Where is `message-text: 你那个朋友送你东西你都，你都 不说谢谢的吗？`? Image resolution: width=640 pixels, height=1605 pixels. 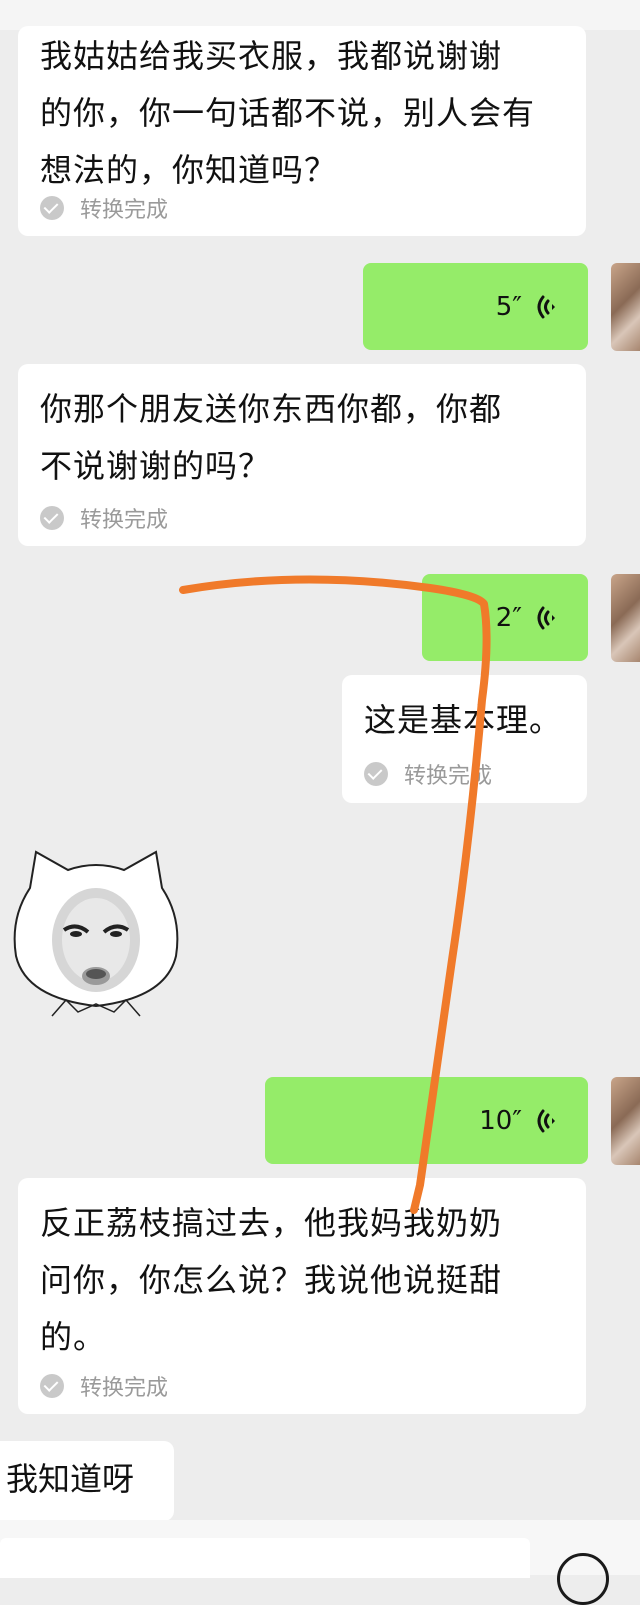 message-text: 你那个朋友送你东西你都，你都 不说谢谢的吗？ is located at coordinates (271, 437).